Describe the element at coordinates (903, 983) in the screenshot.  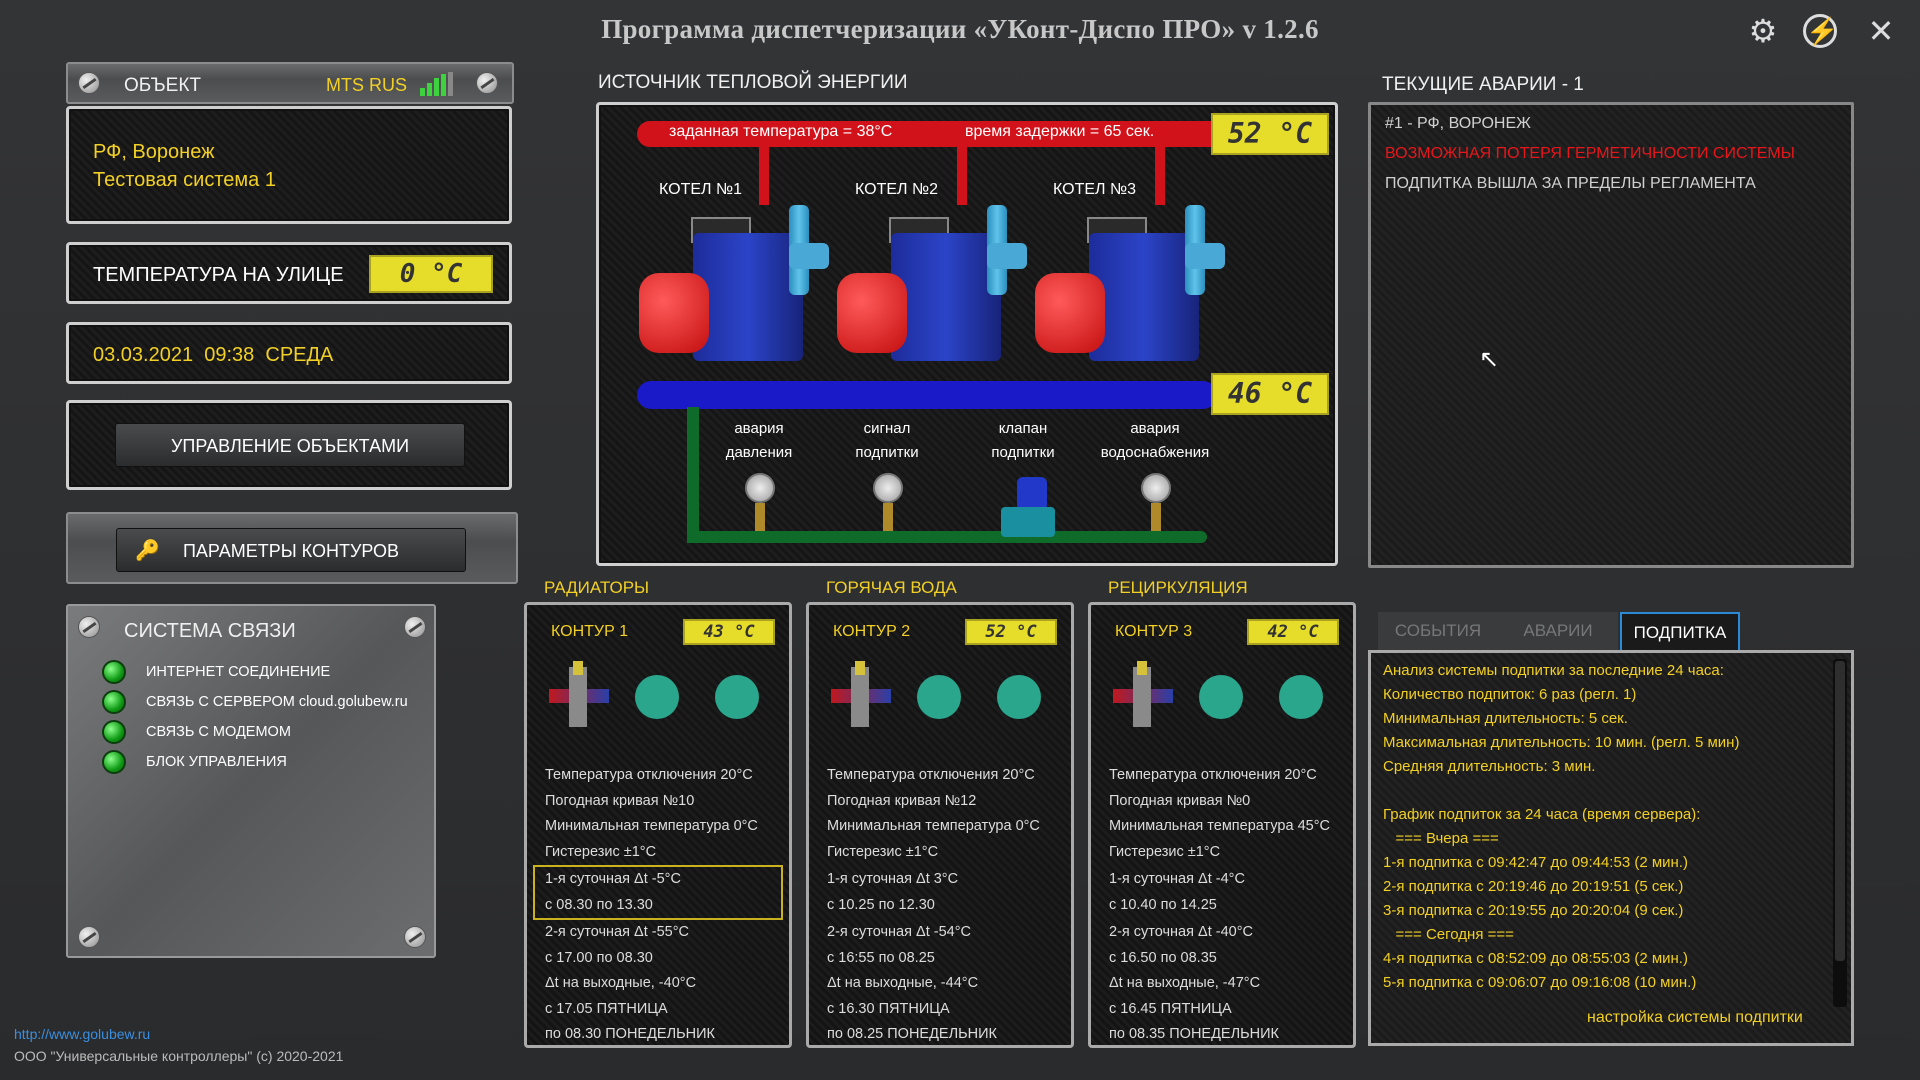
I see `circuit-param-row: Δt на выходные, -44°C` at that location.